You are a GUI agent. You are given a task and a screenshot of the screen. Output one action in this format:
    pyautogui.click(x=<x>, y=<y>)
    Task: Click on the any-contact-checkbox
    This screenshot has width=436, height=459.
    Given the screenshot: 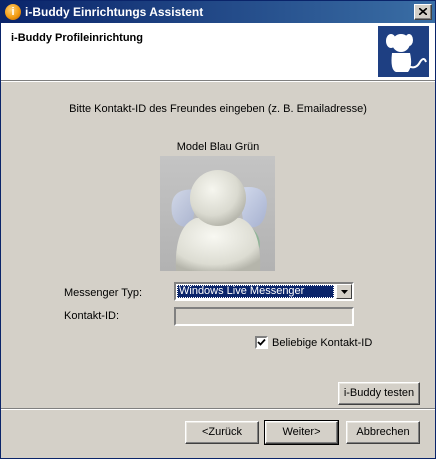 What is the action you would take?
    pyautogui.click(x=261, y=342)
    